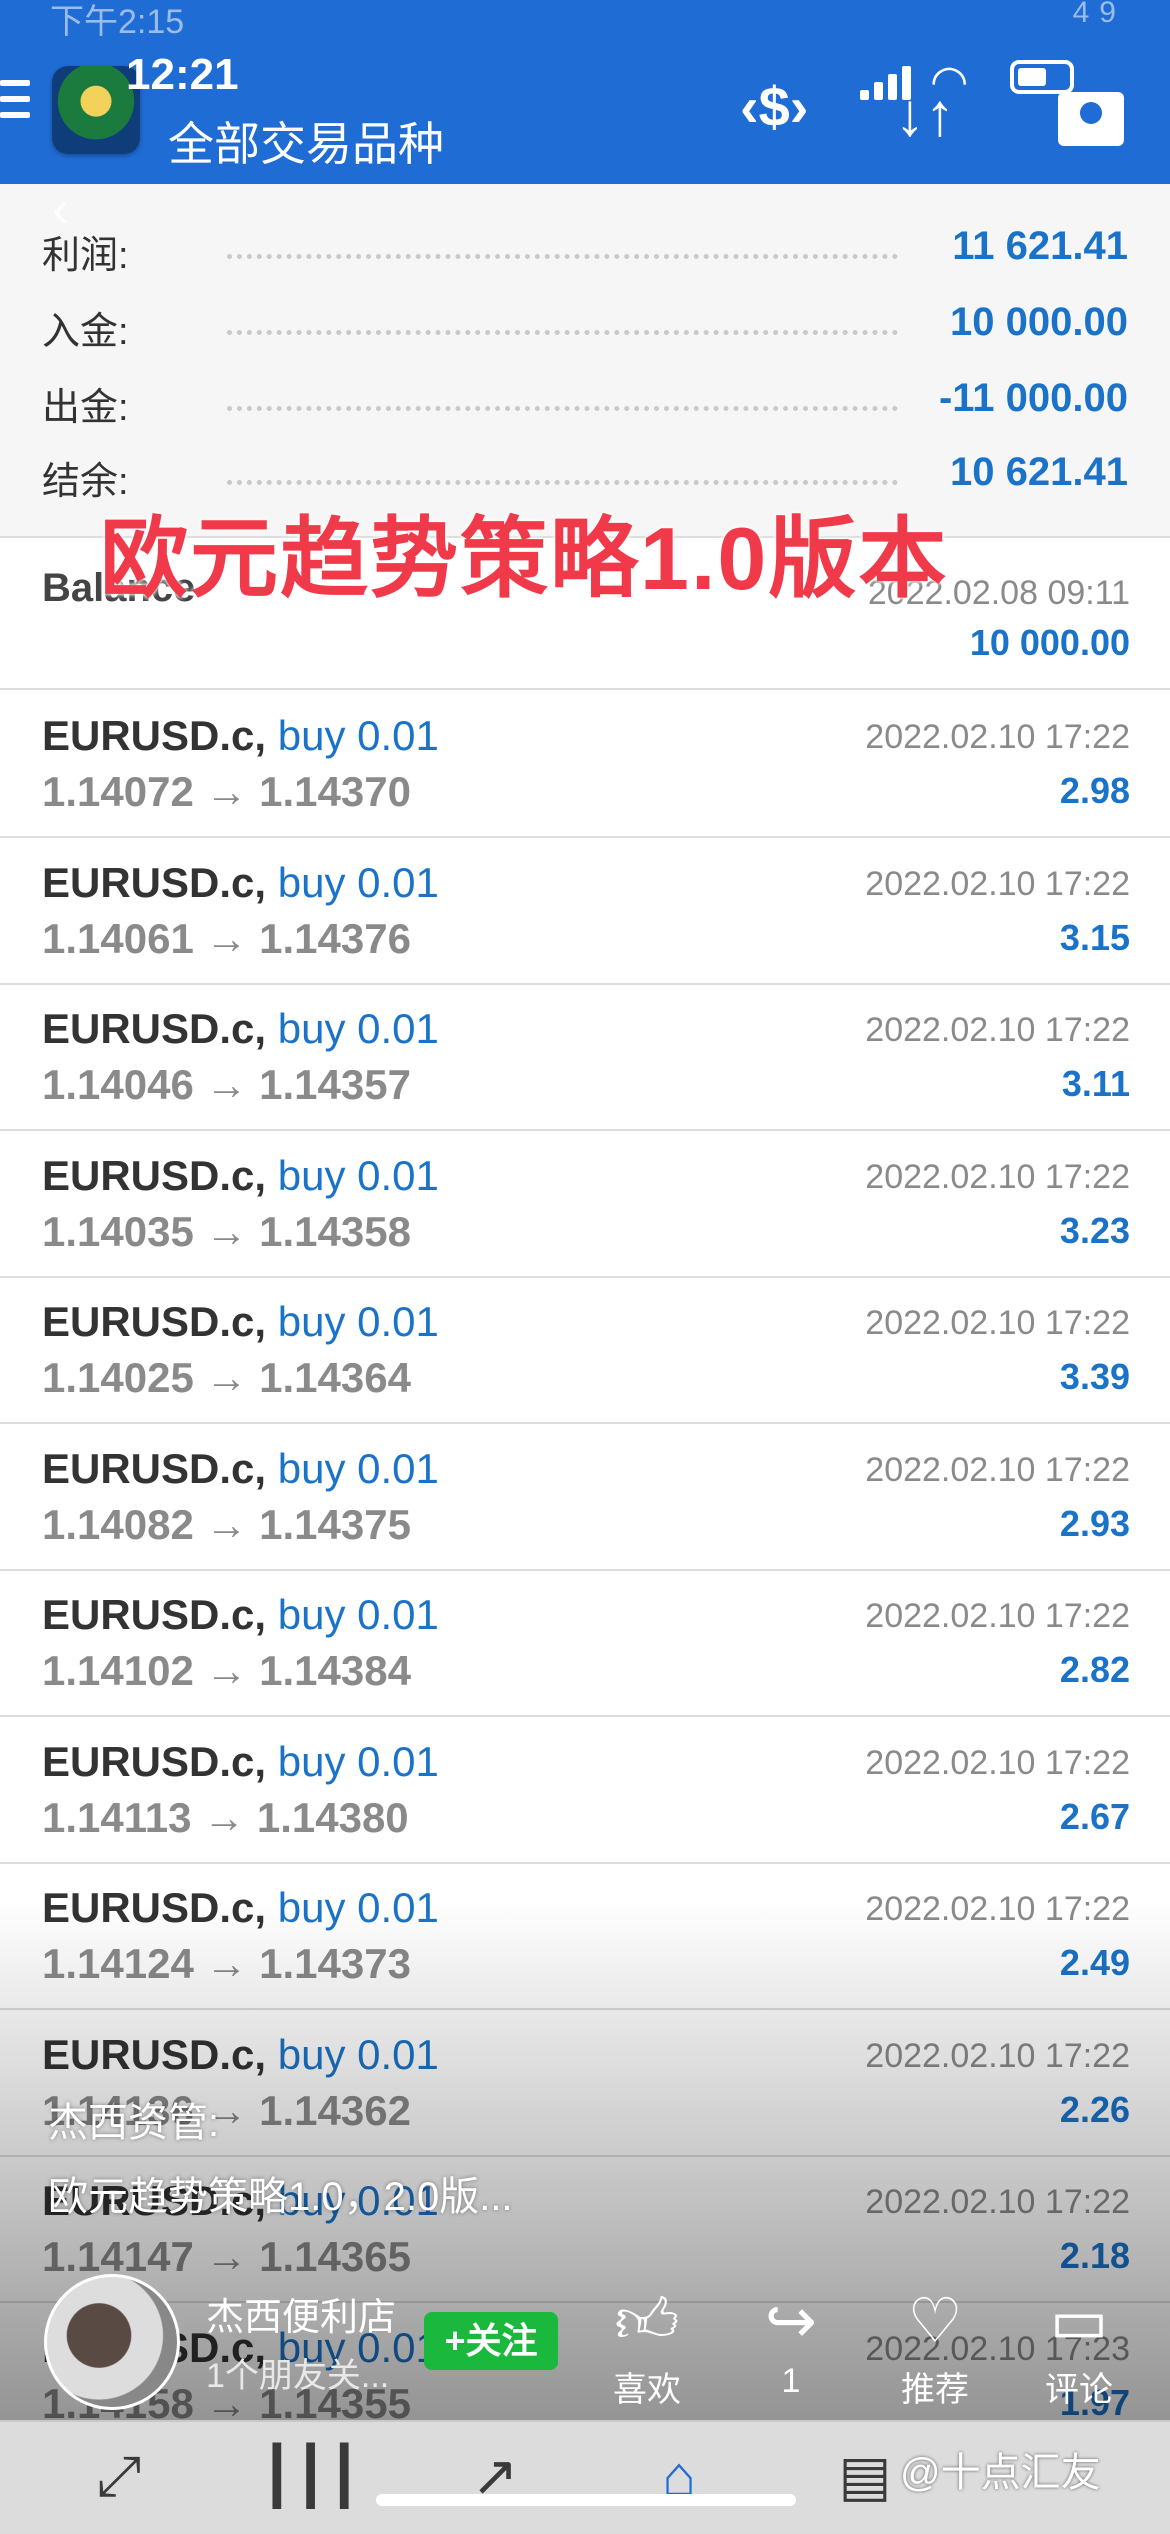  I want to click on trade-prices: 1.14072 → 1.14370, so click(226, 791).